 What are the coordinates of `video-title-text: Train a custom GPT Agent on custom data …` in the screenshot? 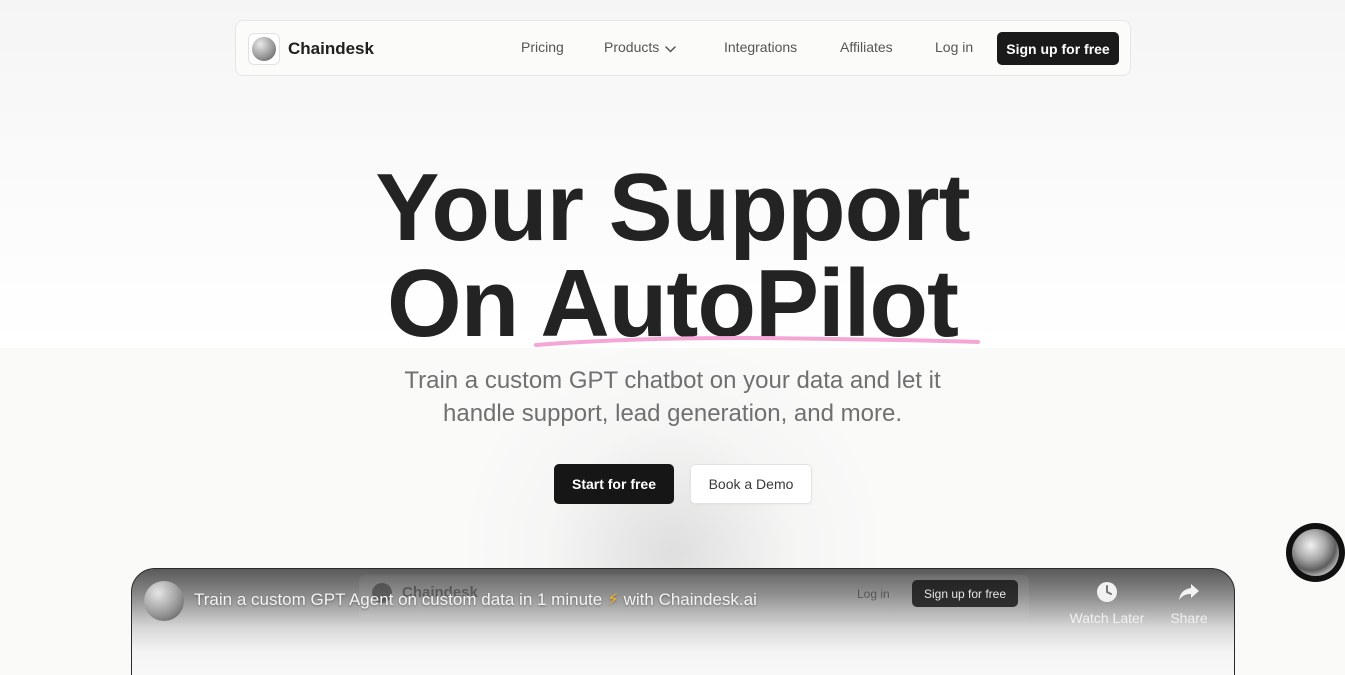 It's located at (398, 599).